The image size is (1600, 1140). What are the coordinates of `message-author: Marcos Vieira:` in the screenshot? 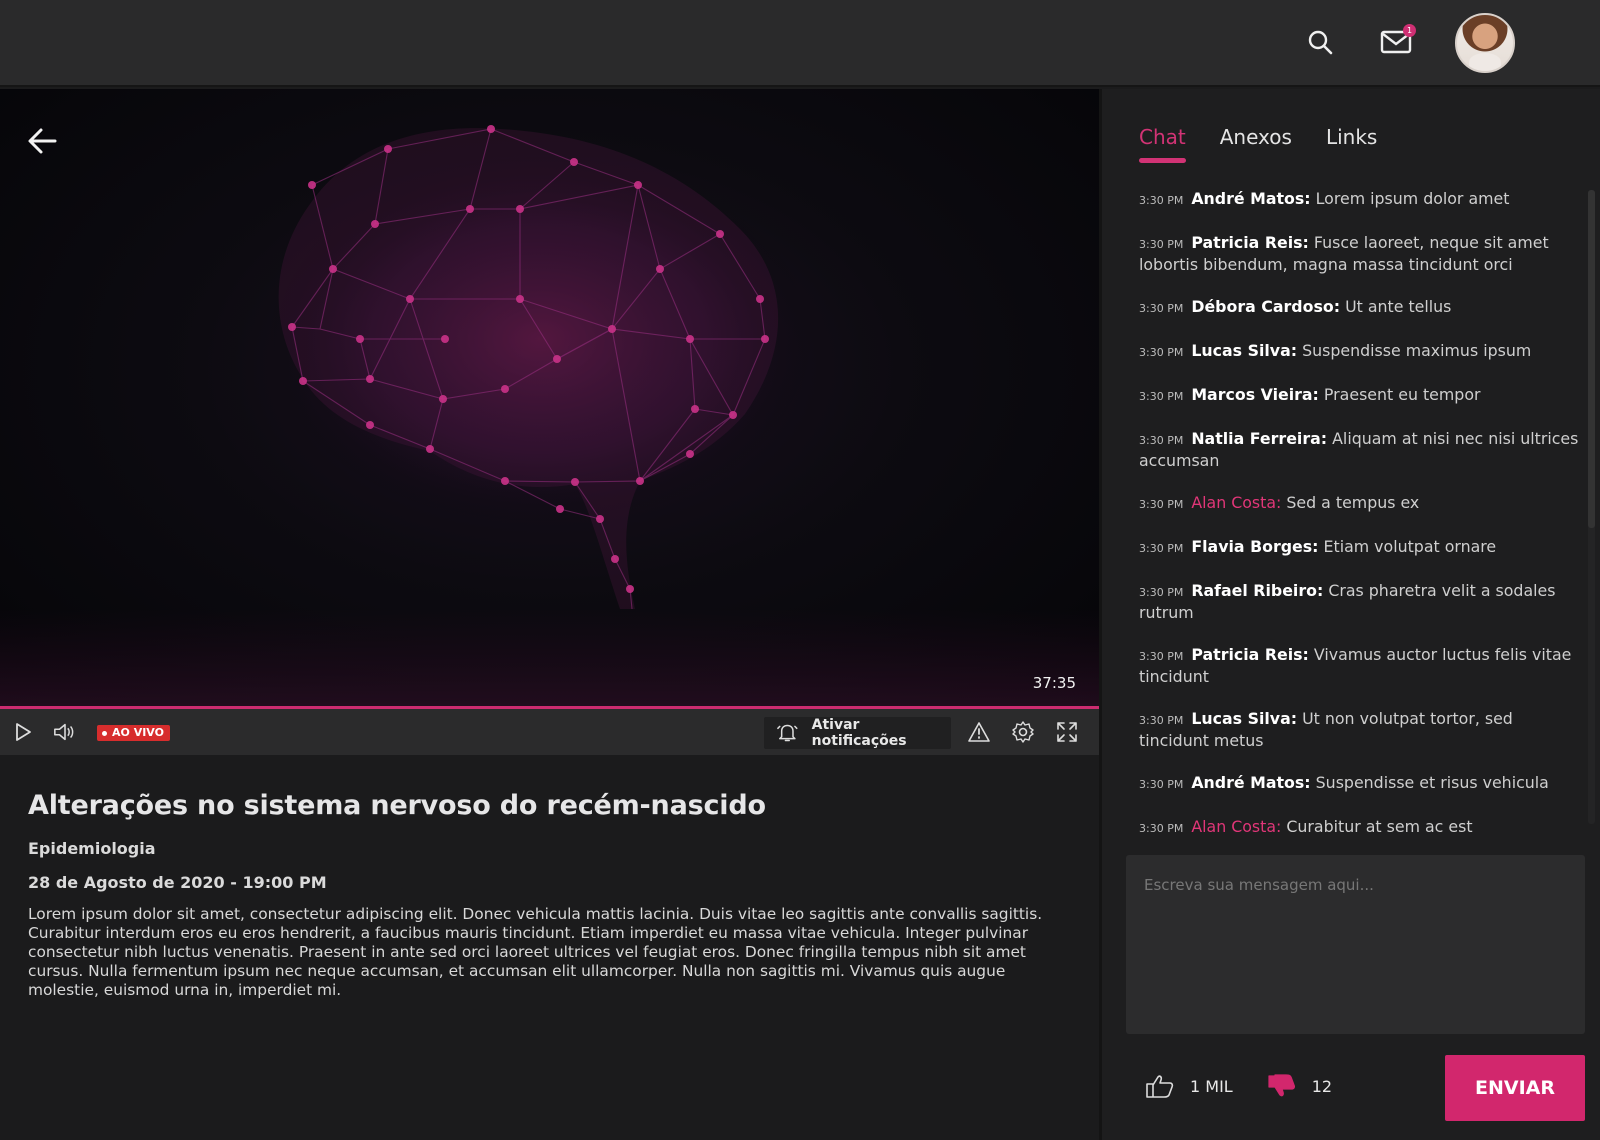 It's located at (1255, 394).